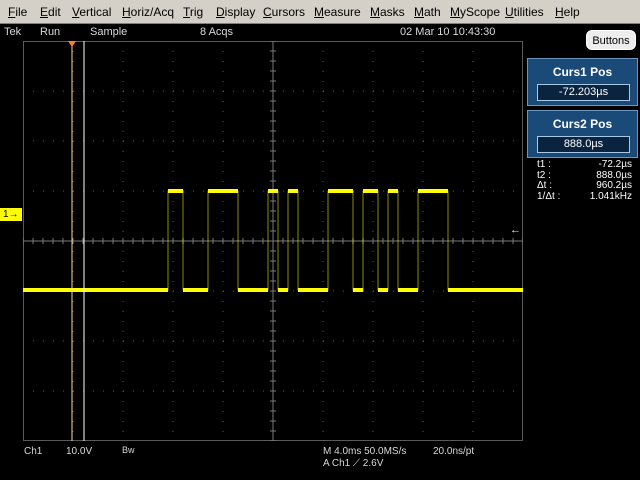 The height and width of the screenshot is (480, 640). Describe the element at coordinates (584, 196) in the screenshot. I see `readout-row: 1/Δt :1.041kHz` at that location.